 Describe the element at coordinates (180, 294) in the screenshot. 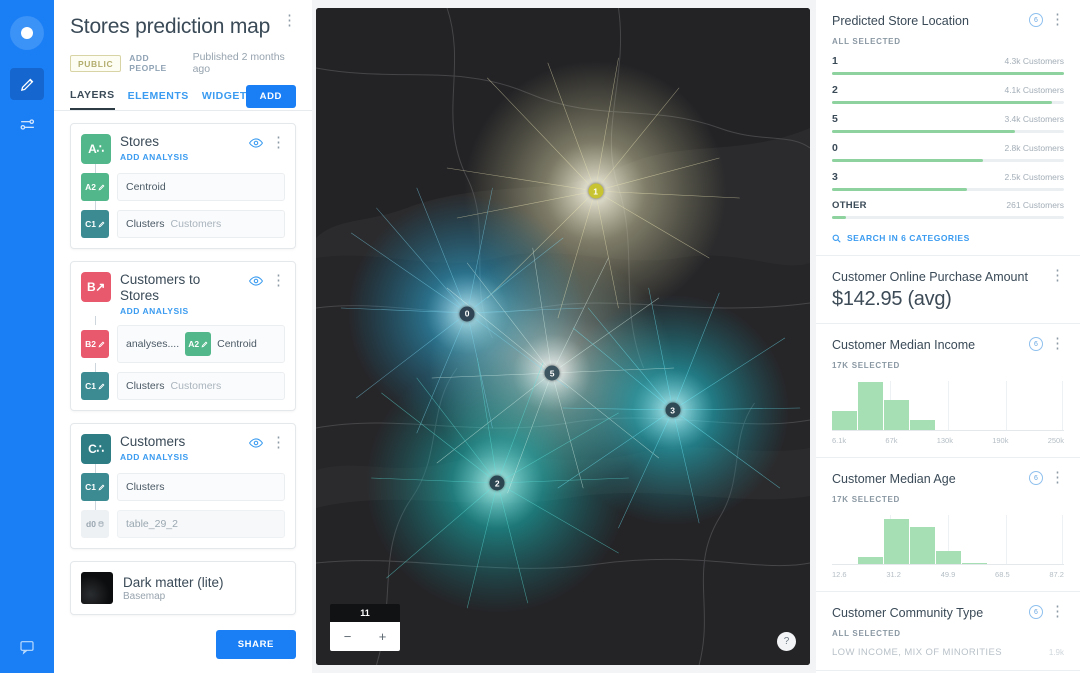

I see `layer-title-wrap: Customers to Stores ADD ANALYSIS` at that location.